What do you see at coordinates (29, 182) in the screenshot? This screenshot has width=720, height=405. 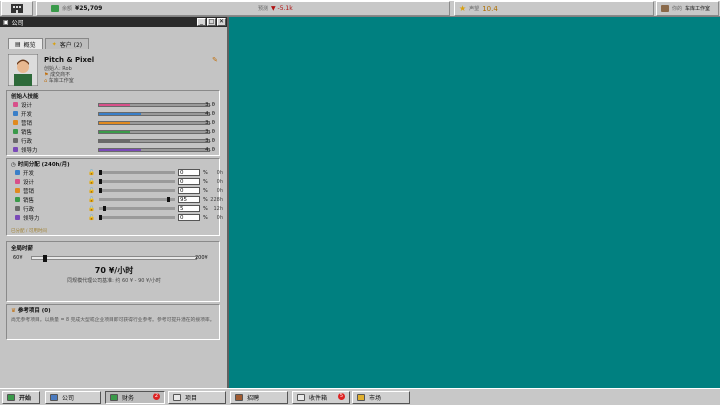 I see `allocation-label: 设计` at bounding box center [29, 182].